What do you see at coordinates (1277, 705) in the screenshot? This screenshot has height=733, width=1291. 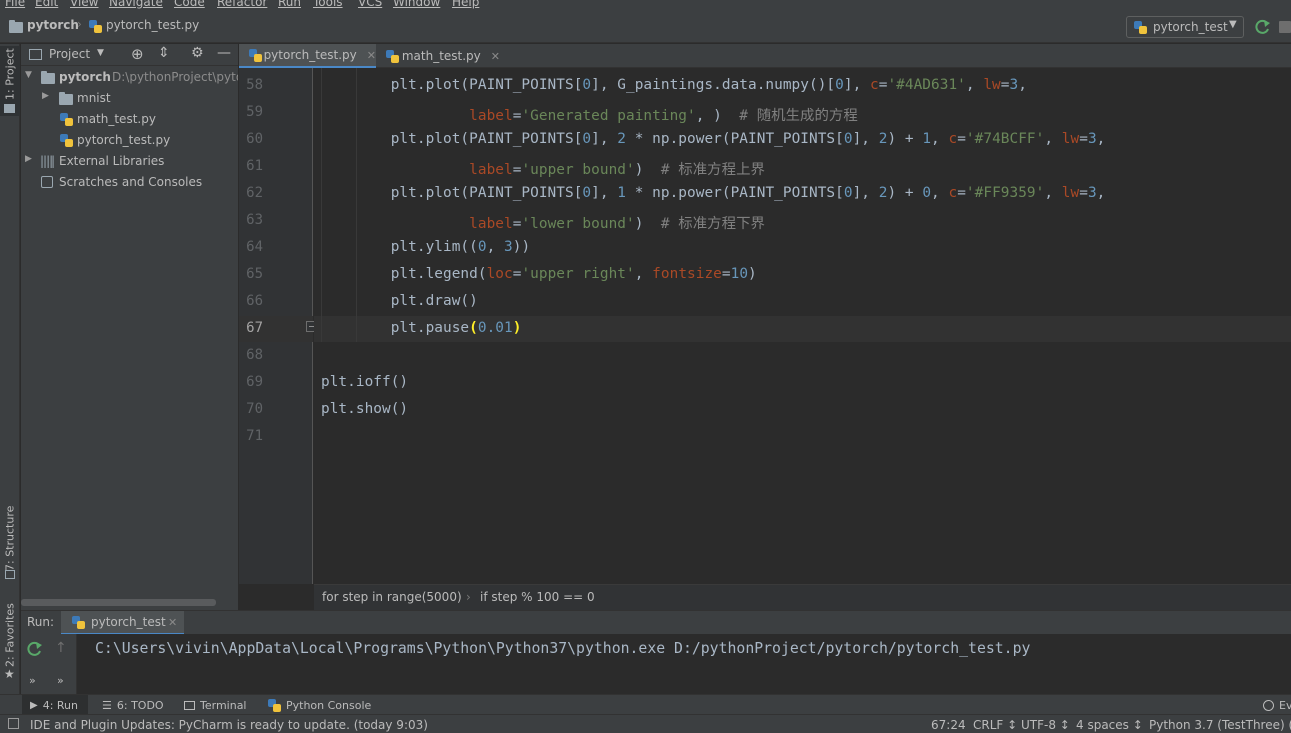 I see `tool-tab-event-log: Ev` at bounding box center [1277, 705].